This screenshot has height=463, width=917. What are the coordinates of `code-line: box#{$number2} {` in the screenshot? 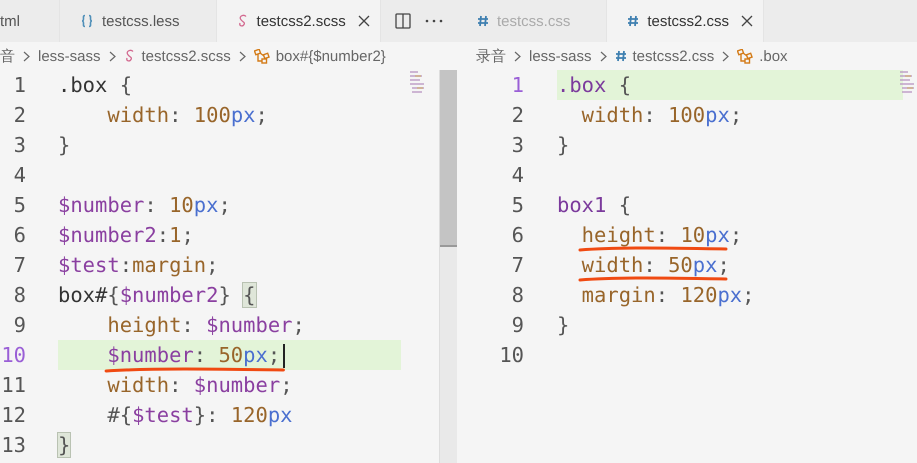 It's located at (157, 295).